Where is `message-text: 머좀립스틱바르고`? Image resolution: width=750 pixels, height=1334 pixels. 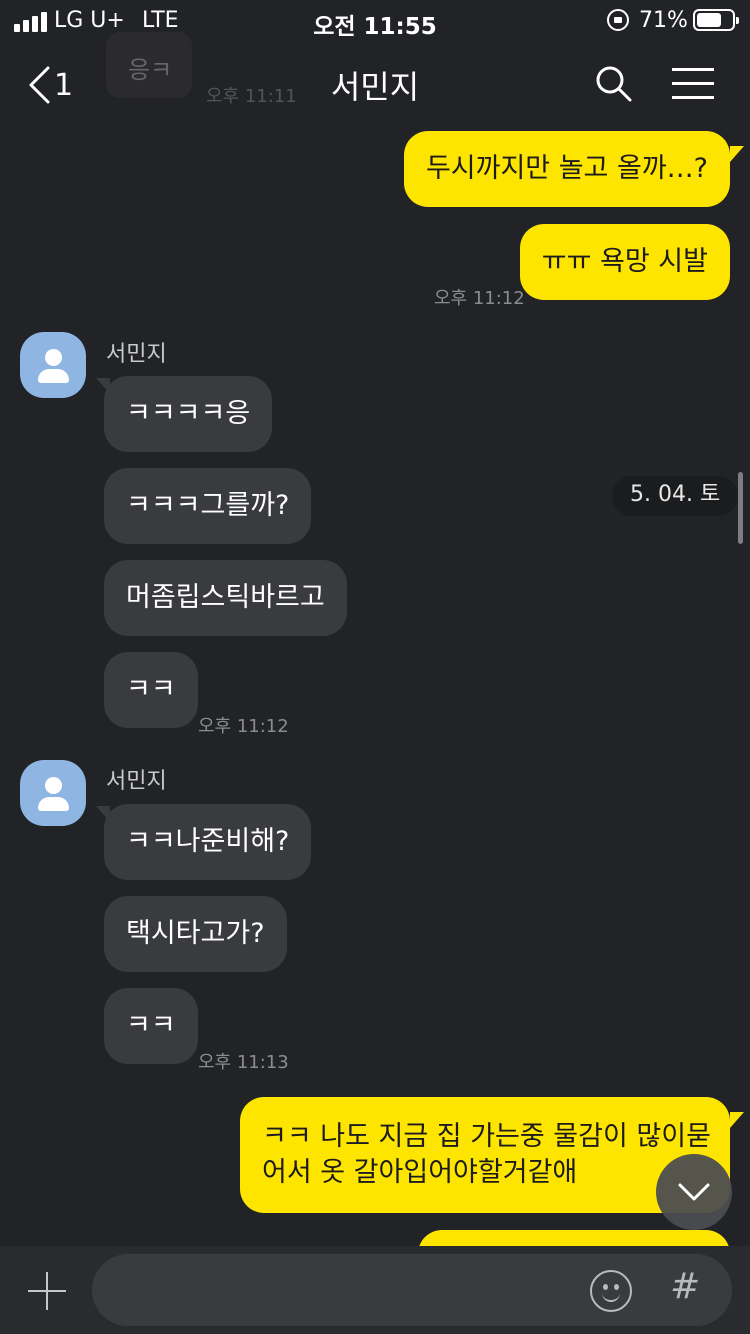
message-text: 머좀립스틱바르고 is located at coordinates (225, 597).